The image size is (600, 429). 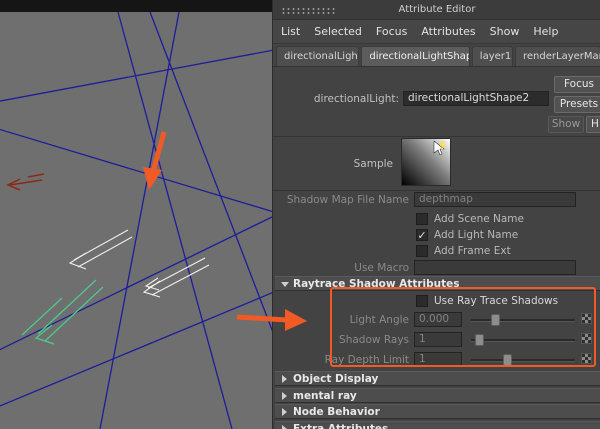 What do you see at coordinates (437, 395) in the screenshot?
I see `section-mental-ray: mental ray` at bounding box center [437, 395].